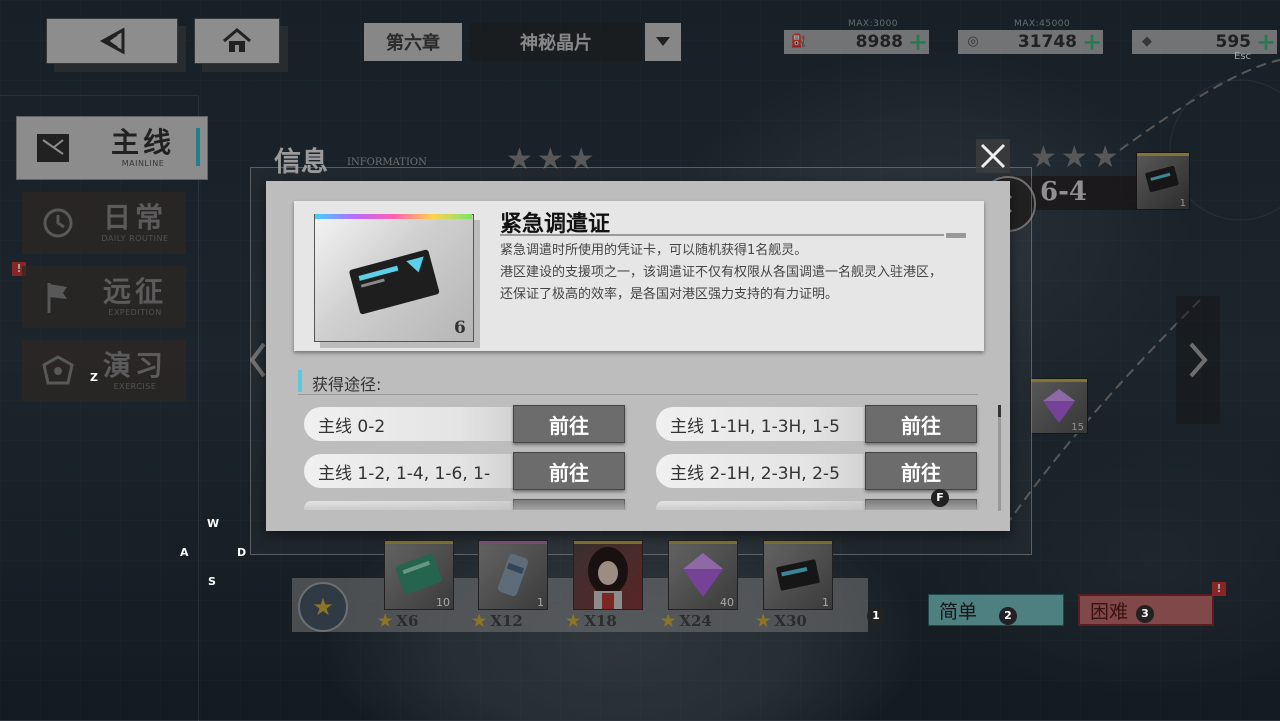 This screenshot has width=1280, height=721. What do you see at coordinates (213, 523) in the screenshot?
I see `key-hint-w: W` at bounding box center [213, 523].